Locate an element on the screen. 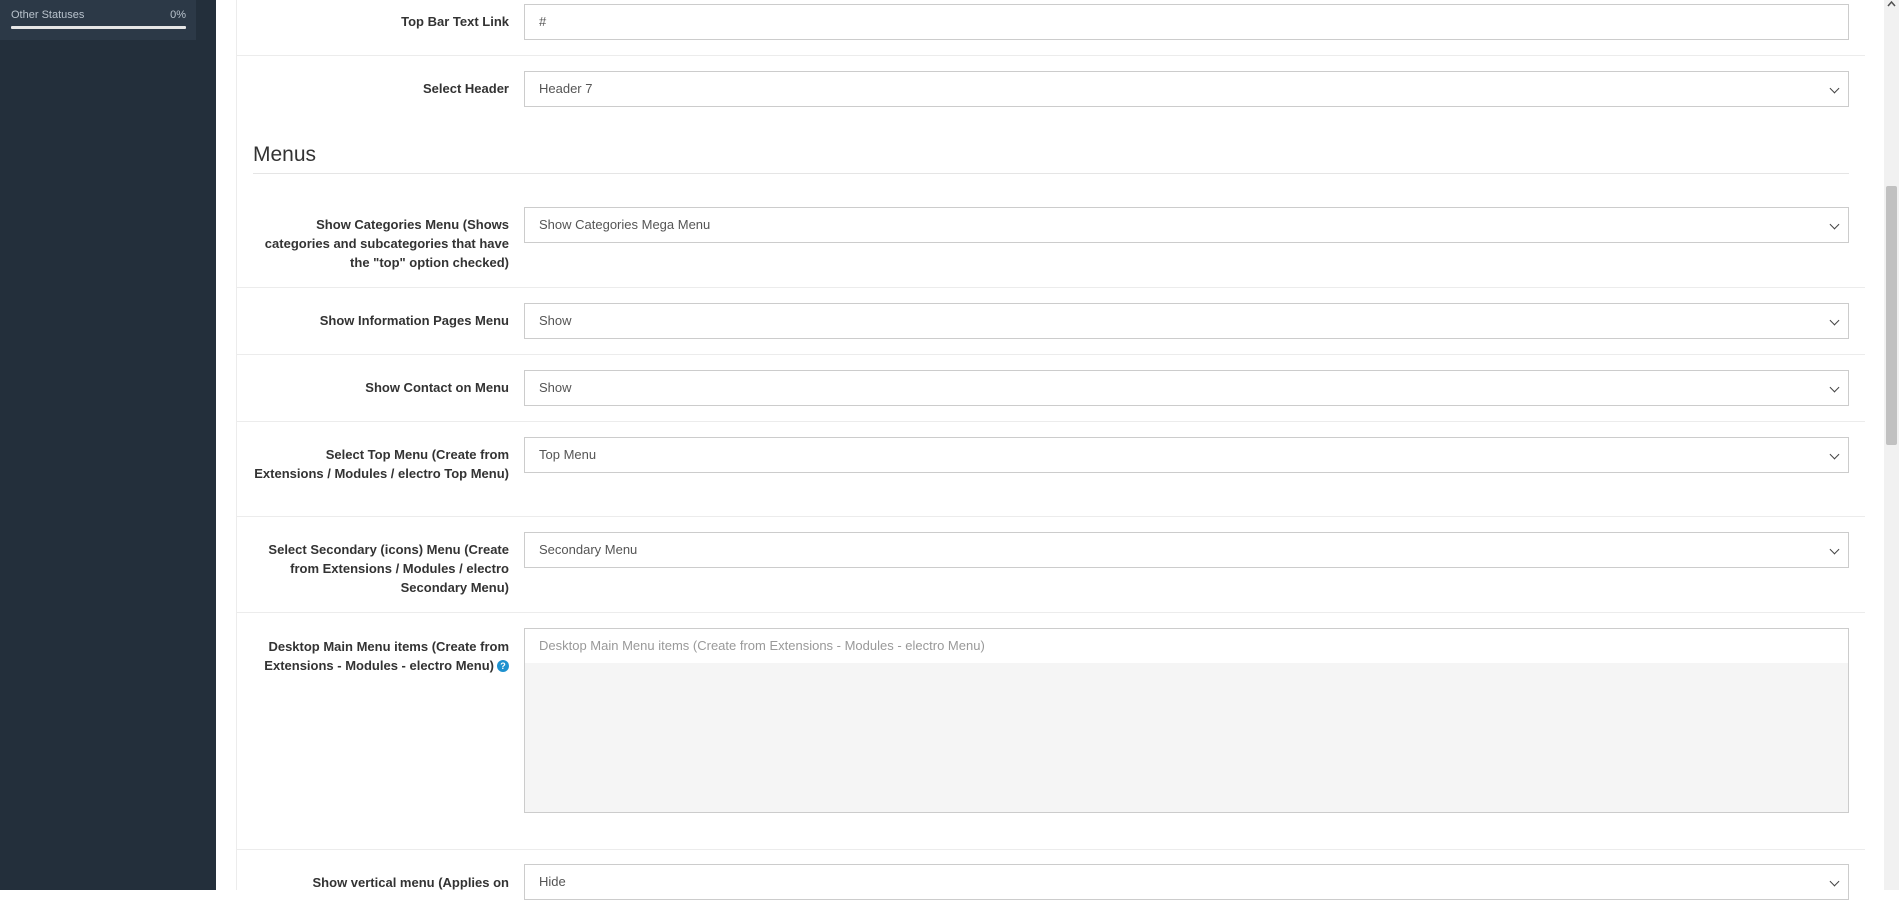 The height and width of the screenshot is (900, 1899). show-vertical-menu-value: Hide is located at coordinates (552, 881).